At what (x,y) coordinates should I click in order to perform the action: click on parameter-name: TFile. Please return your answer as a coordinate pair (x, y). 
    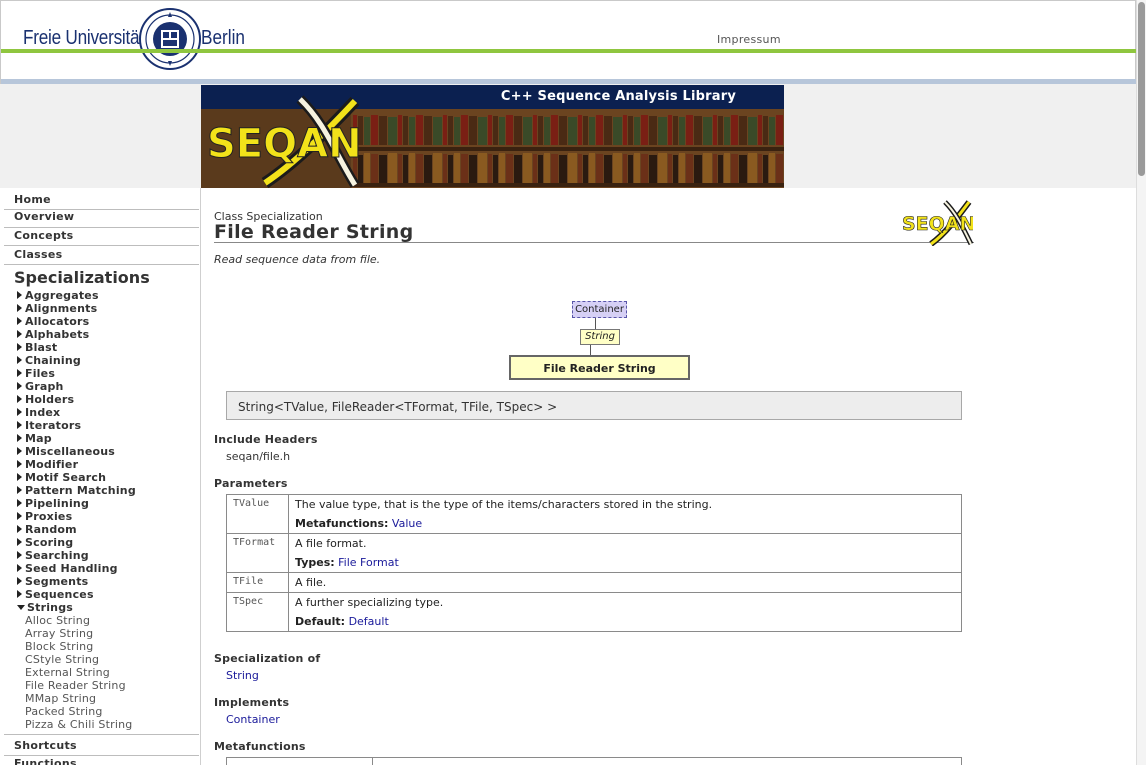
    Looking at the image, I should click on (257, 582).